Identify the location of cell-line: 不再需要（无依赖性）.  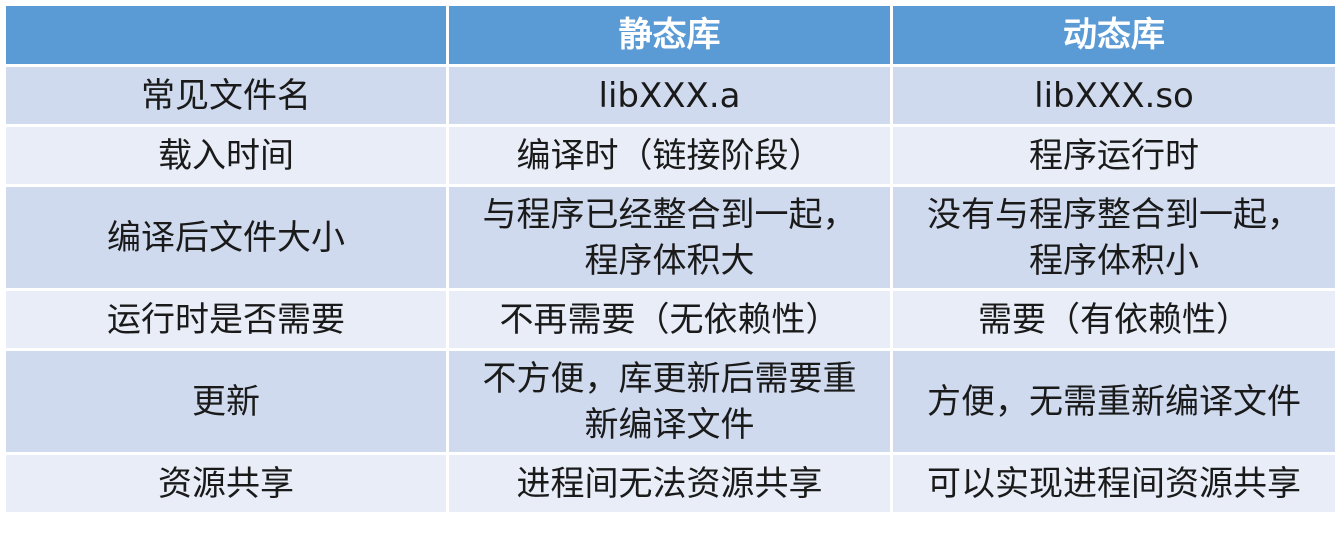
(669, 319).